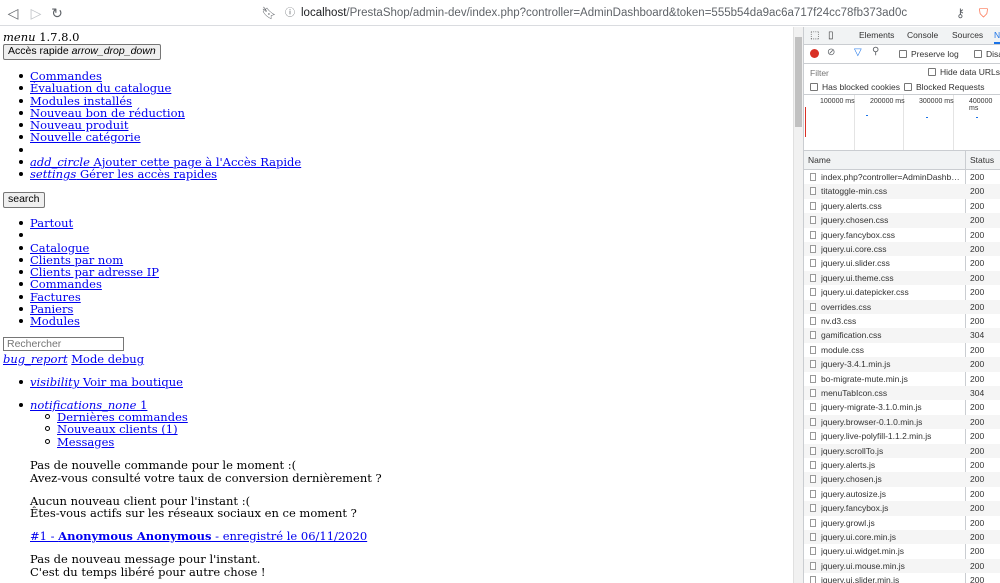  I want to click on request-row: jquery.fancybox.js 200, so click(902, 508).